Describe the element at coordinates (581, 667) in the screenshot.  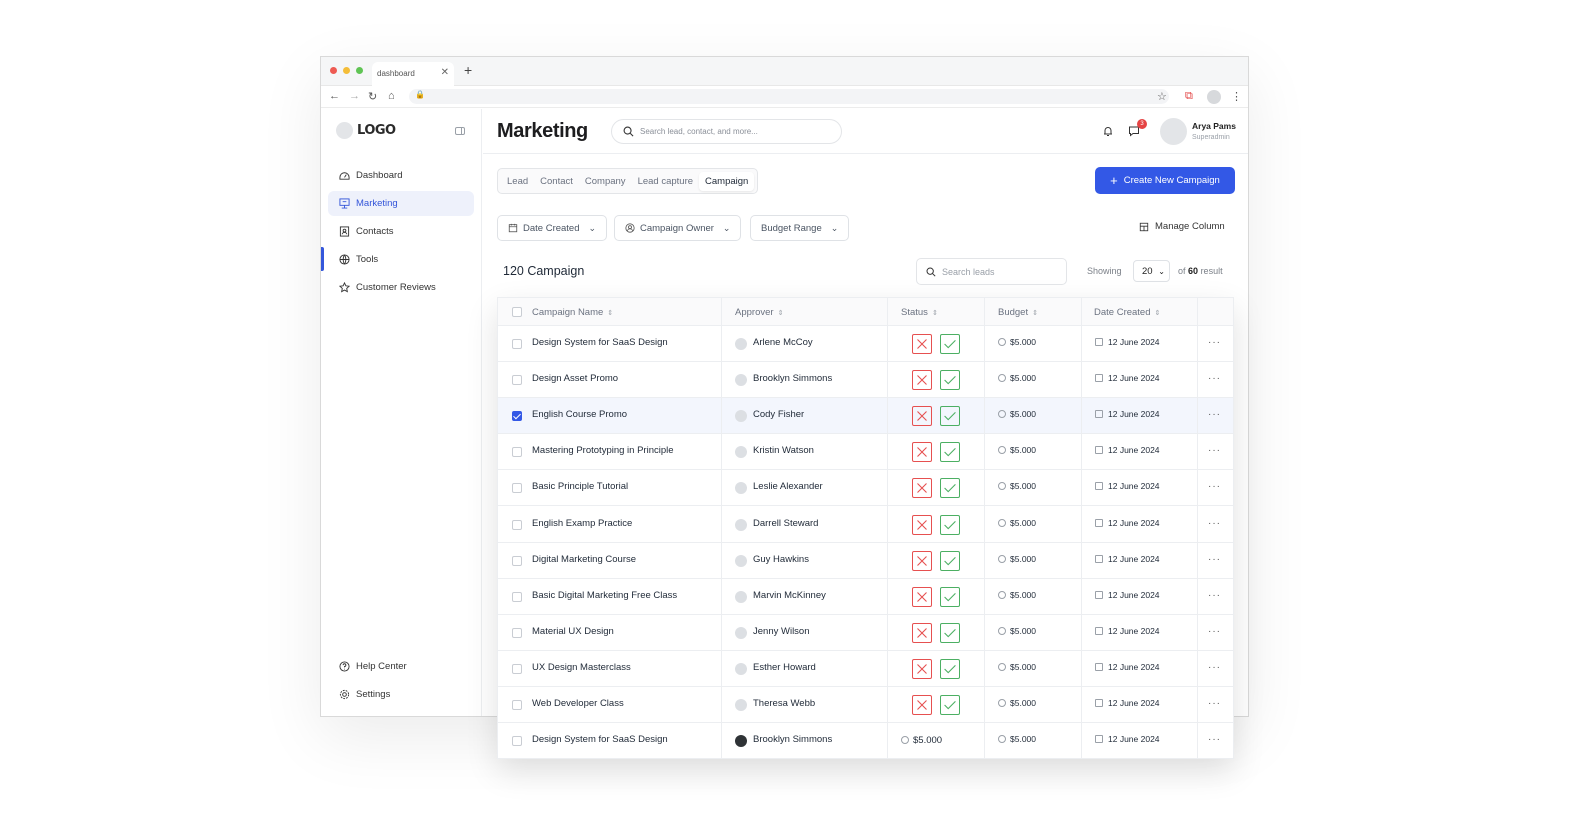
I see `campaign-name: UX Design Masterclass` at that location.